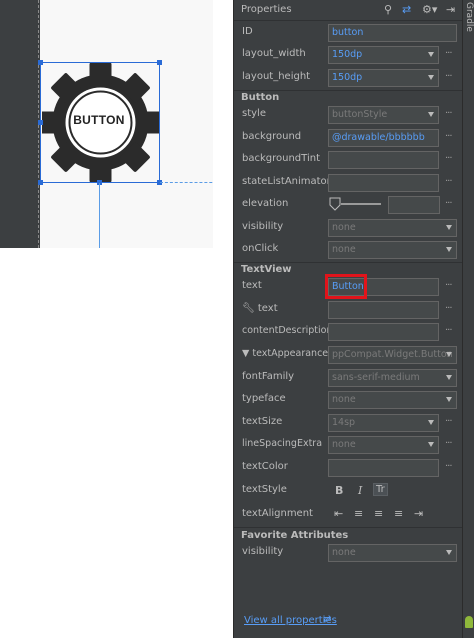  I want to click on gear-icon: ⚙▾, so click(429, 9).